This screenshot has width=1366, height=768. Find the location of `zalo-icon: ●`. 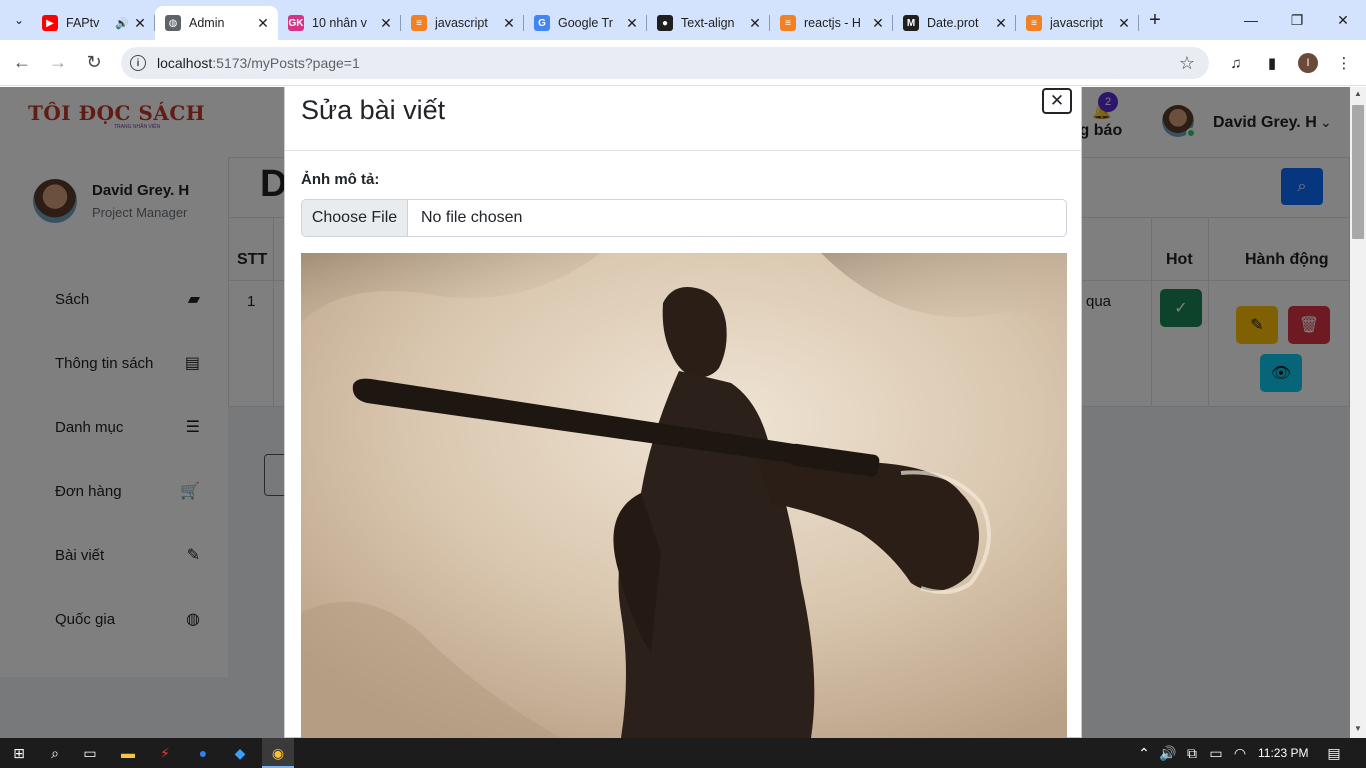

zalo-icon: ● is located at coordinates (203, 753).